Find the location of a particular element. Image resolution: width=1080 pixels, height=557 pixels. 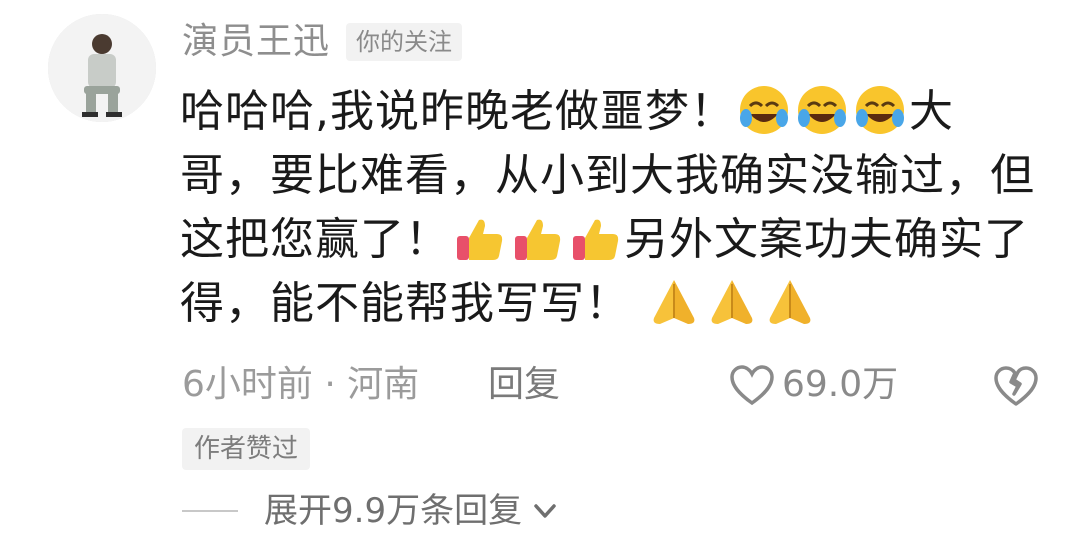

reply-button: 回复 is located at coordinates (524, 385).